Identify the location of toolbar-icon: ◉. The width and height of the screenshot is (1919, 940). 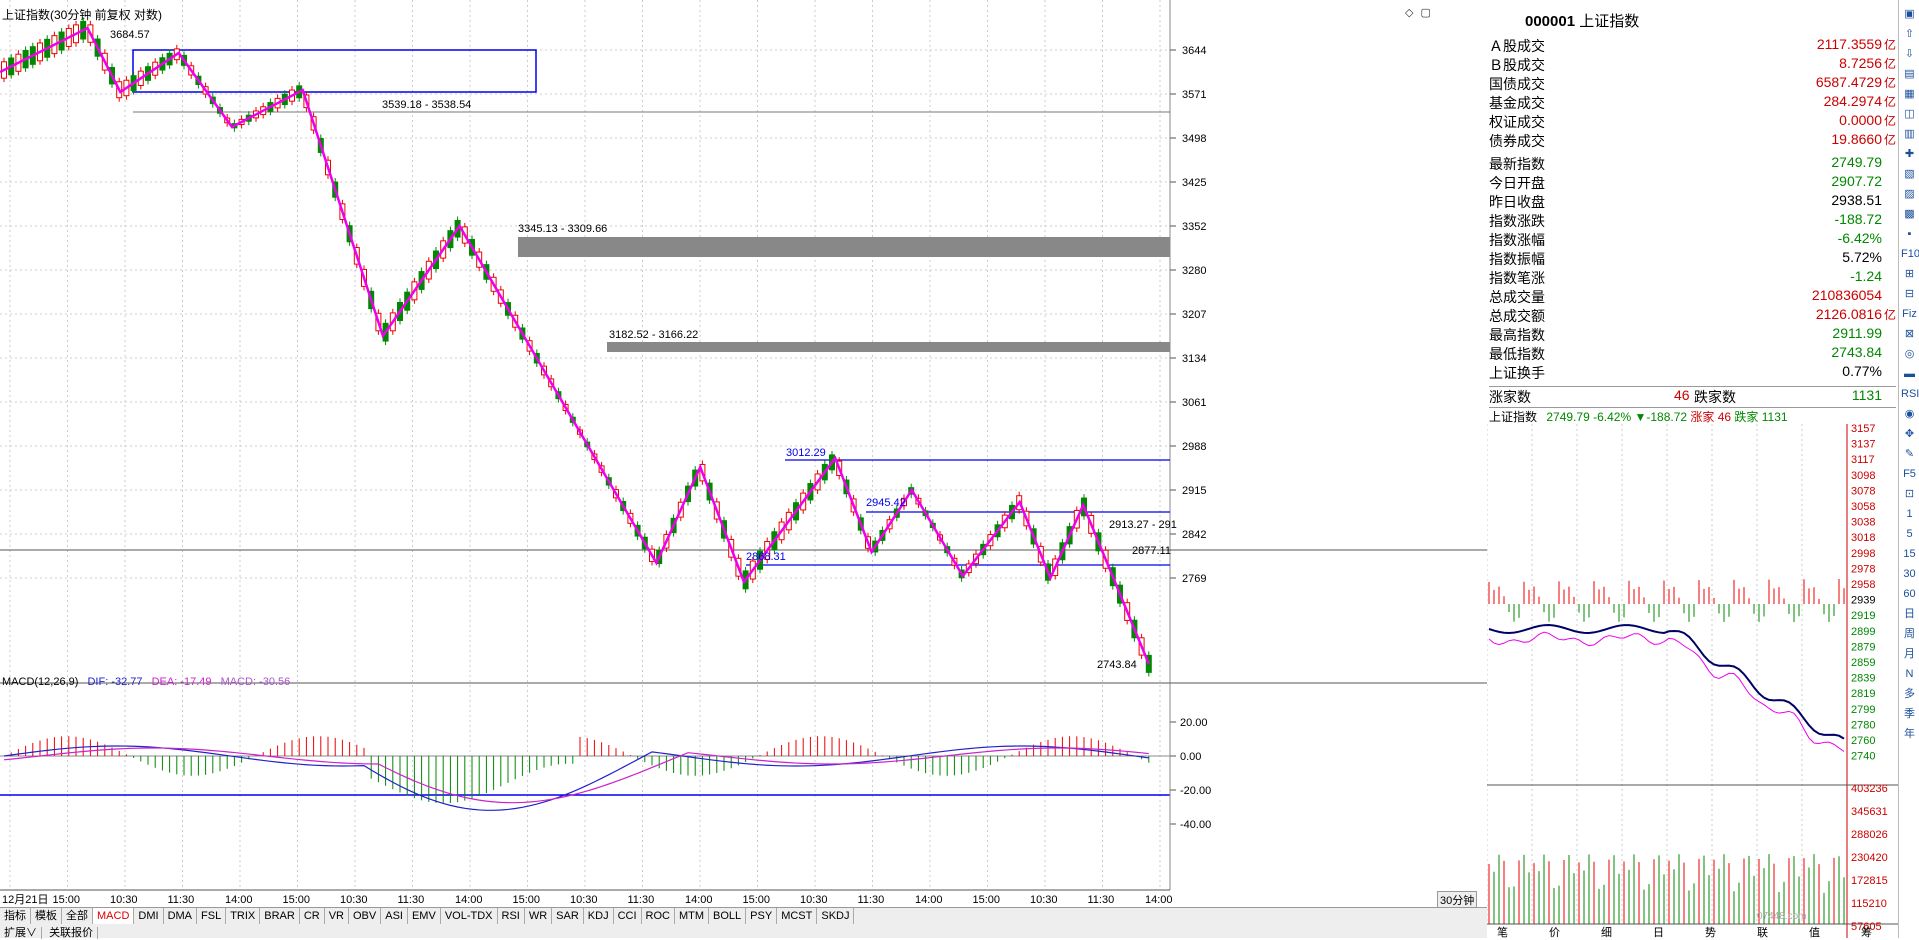
(1909, 414).